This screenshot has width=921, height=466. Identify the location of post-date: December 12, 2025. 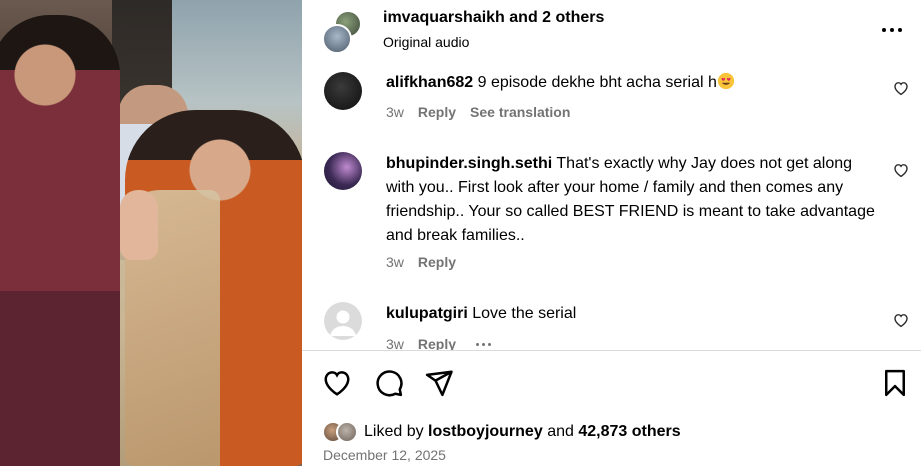
(384, 455).